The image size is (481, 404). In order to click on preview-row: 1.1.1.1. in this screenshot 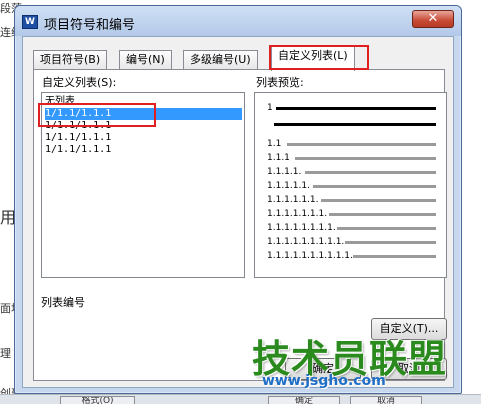, I will do `click(352, 172)`.